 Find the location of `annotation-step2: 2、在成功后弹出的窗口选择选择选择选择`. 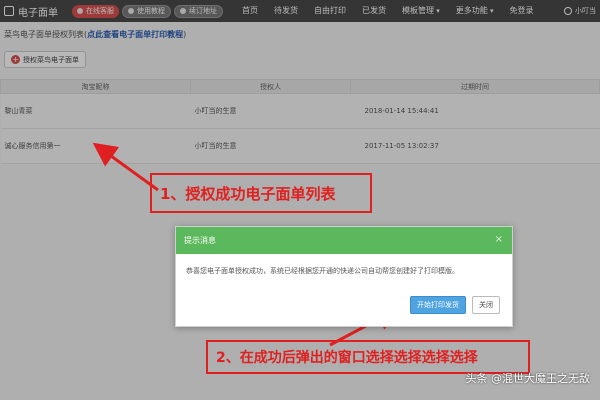

annotation-step2: 2、在成功后弹出的窗口选择选择选择选择 is located at coordinates (368, 357).